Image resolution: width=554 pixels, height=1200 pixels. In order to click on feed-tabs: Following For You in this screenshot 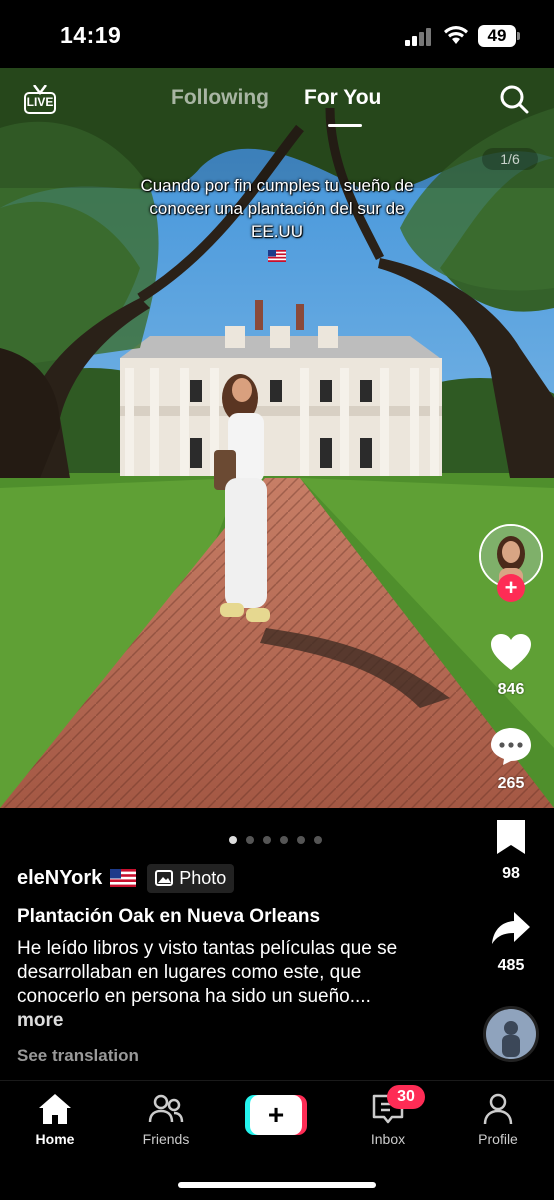, I will do `click(277, 106)`.